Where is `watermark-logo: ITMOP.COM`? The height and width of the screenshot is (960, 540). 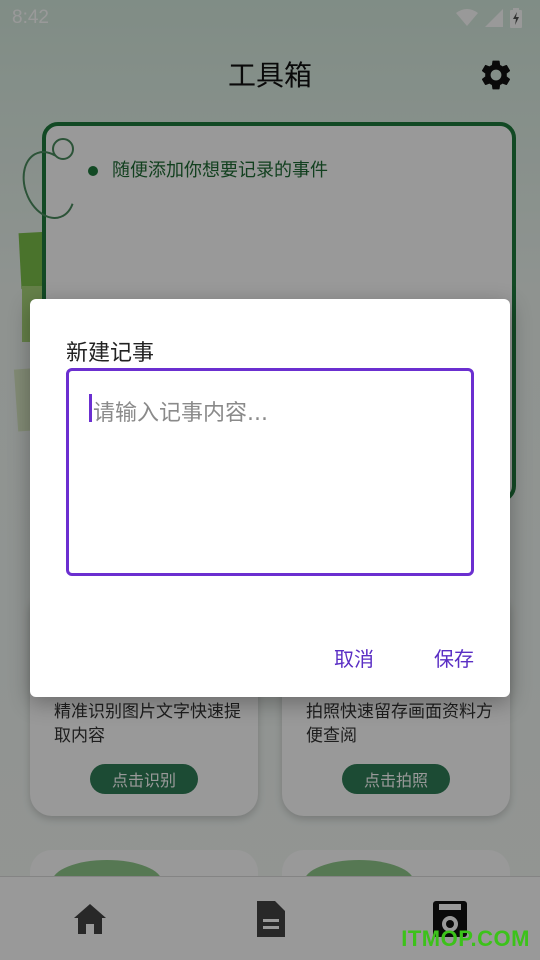
watermark-logo: ITMOP.COM is located at coordinates (465, 938).